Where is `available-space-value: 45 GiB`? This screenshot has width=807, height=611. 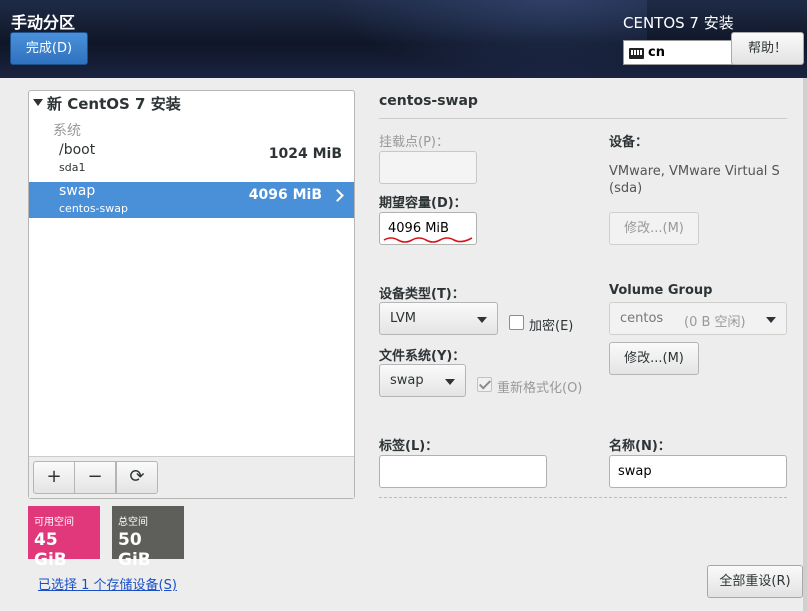
available-space-value: 45 GiB is located at coordinates (50, 550).